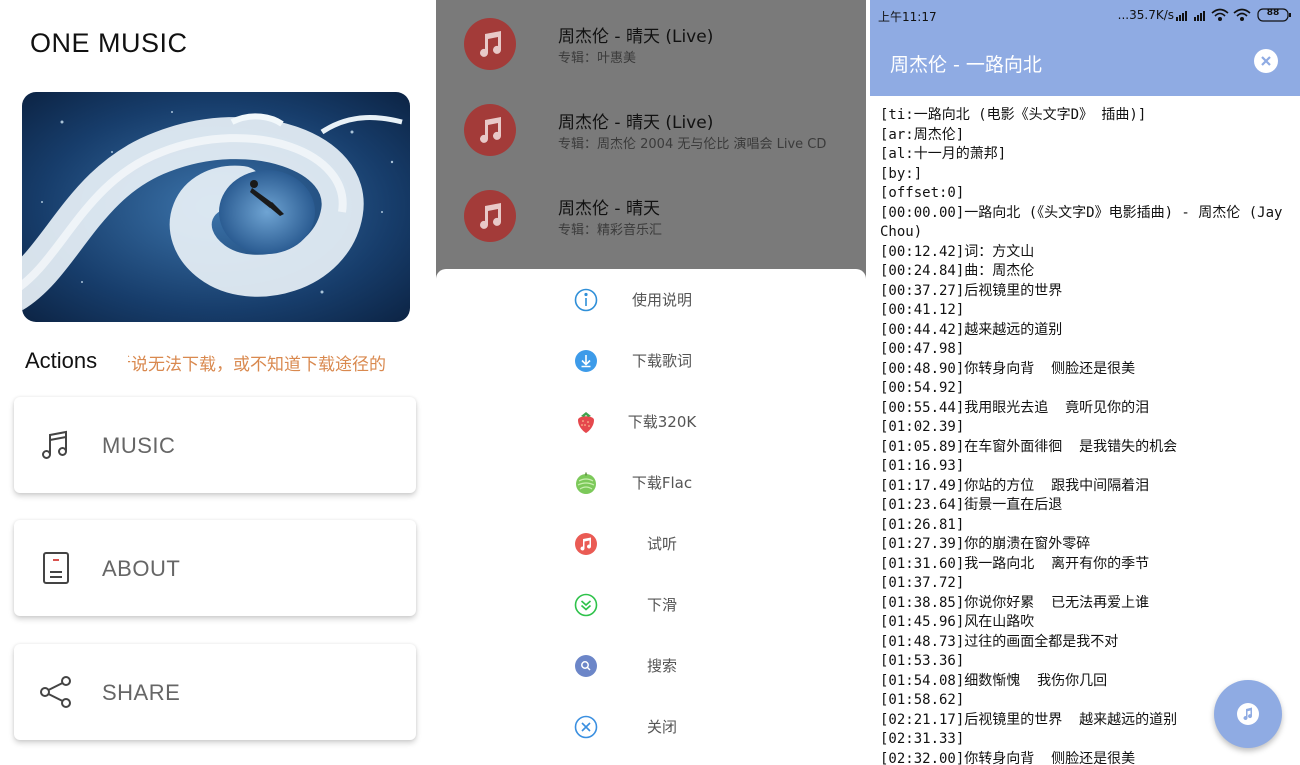  I want to click on lyric-line: [00:12.42]词：方文山, so click(957, 251).